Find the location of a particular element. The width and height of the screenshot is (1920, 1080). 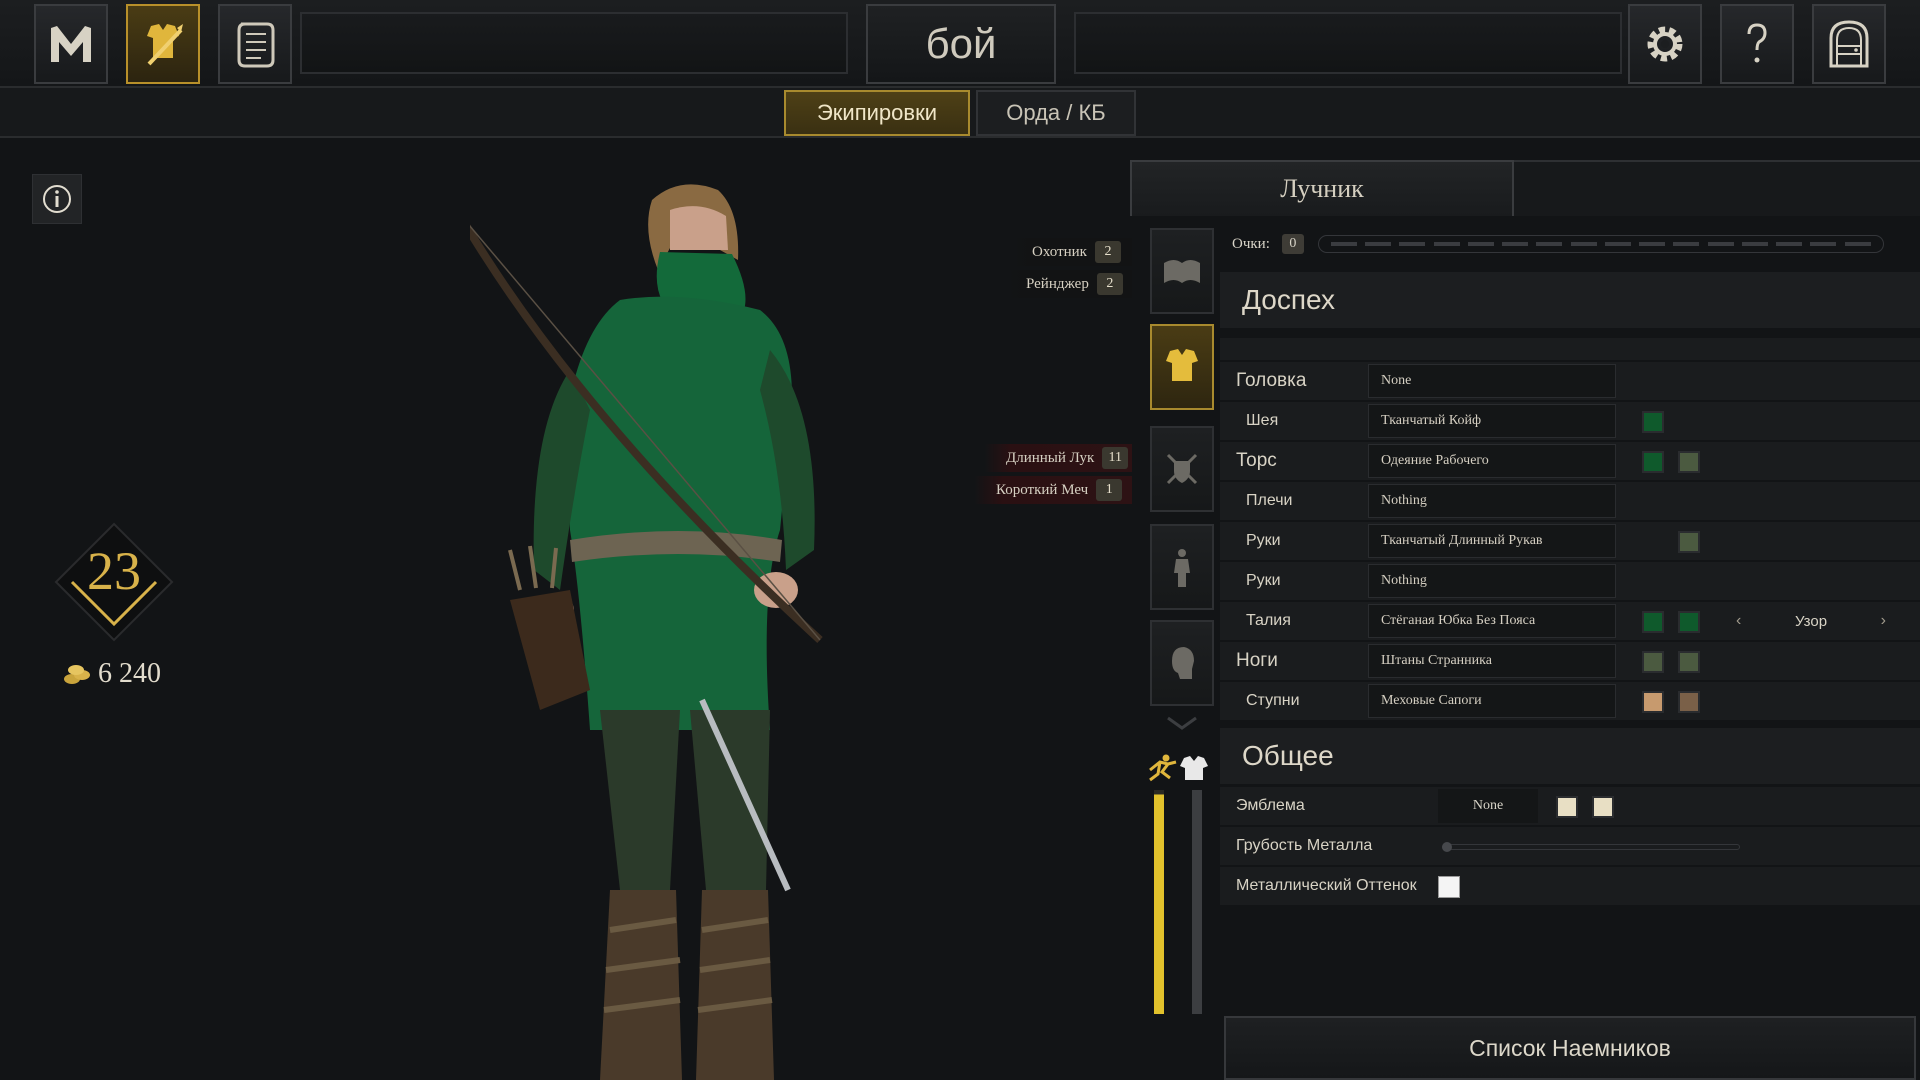

tab-loadouts: Экипировки is located at coordinates (877, 113).